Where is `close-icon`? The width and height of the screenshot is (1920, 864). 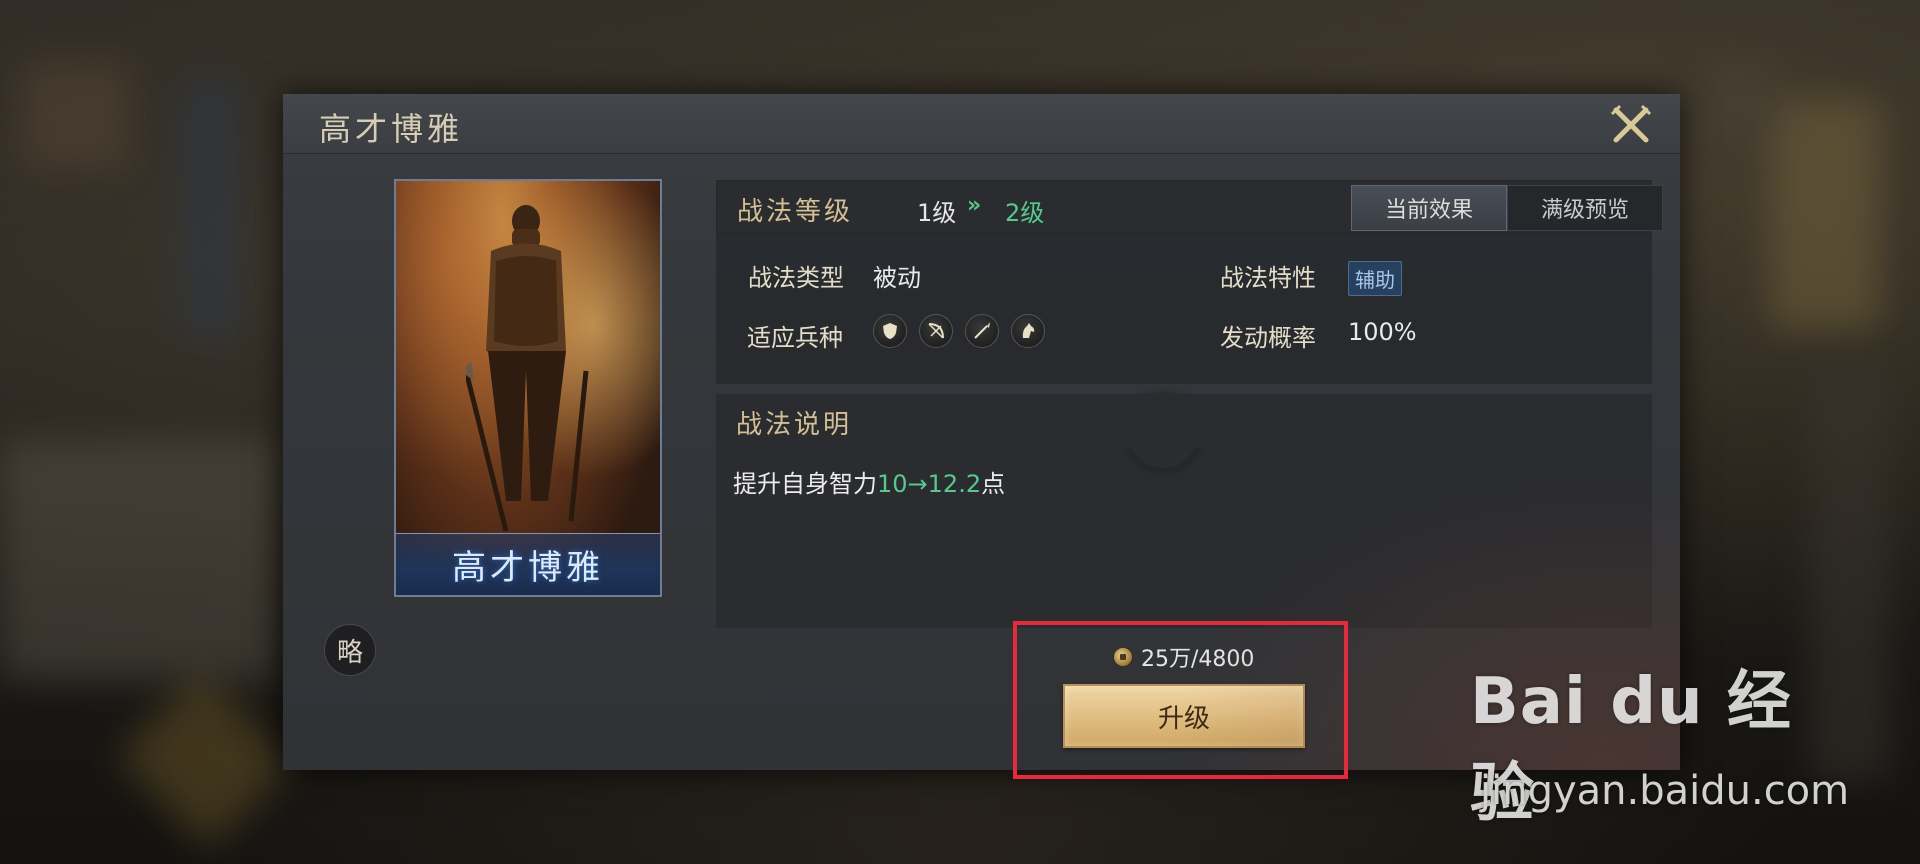
close-icon is located at coordinates (1631, 125).